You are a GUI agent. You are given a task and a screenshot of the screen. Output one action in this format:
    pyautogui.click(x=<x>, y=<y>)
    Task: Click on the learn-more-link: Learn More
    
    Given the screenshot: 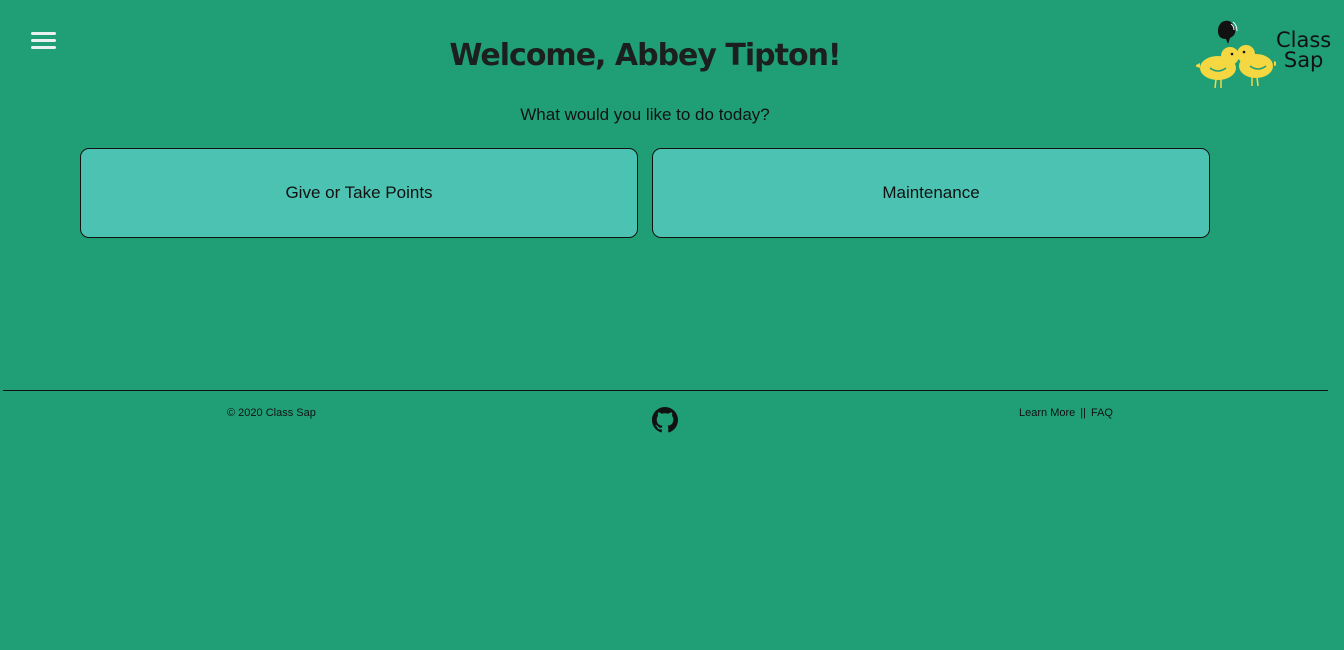 What is the action you would take?
    pyautogui.click(x=1047, y=413)
    